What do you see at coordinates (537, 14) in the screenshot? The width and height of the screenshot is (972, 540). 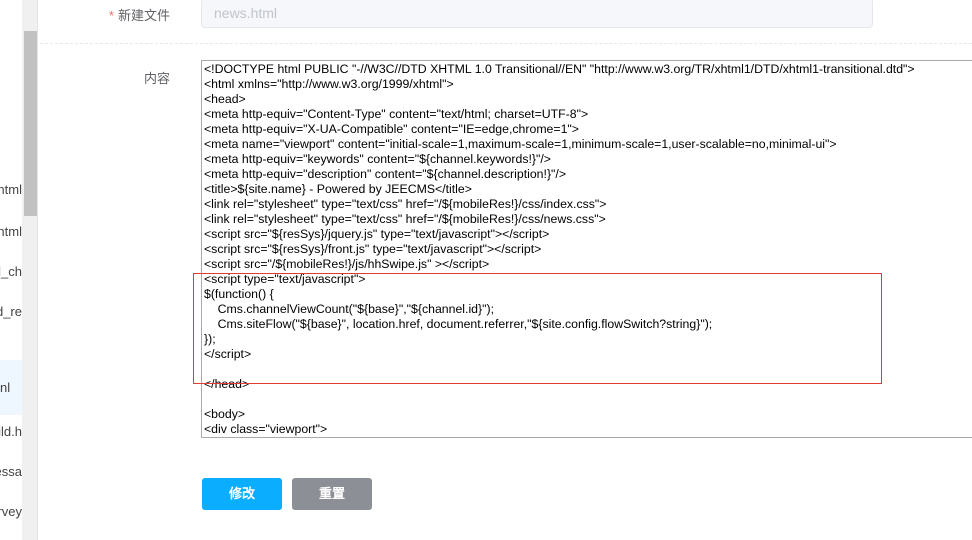 I see `filename-input: news.html` at bounding box center [537, 14].